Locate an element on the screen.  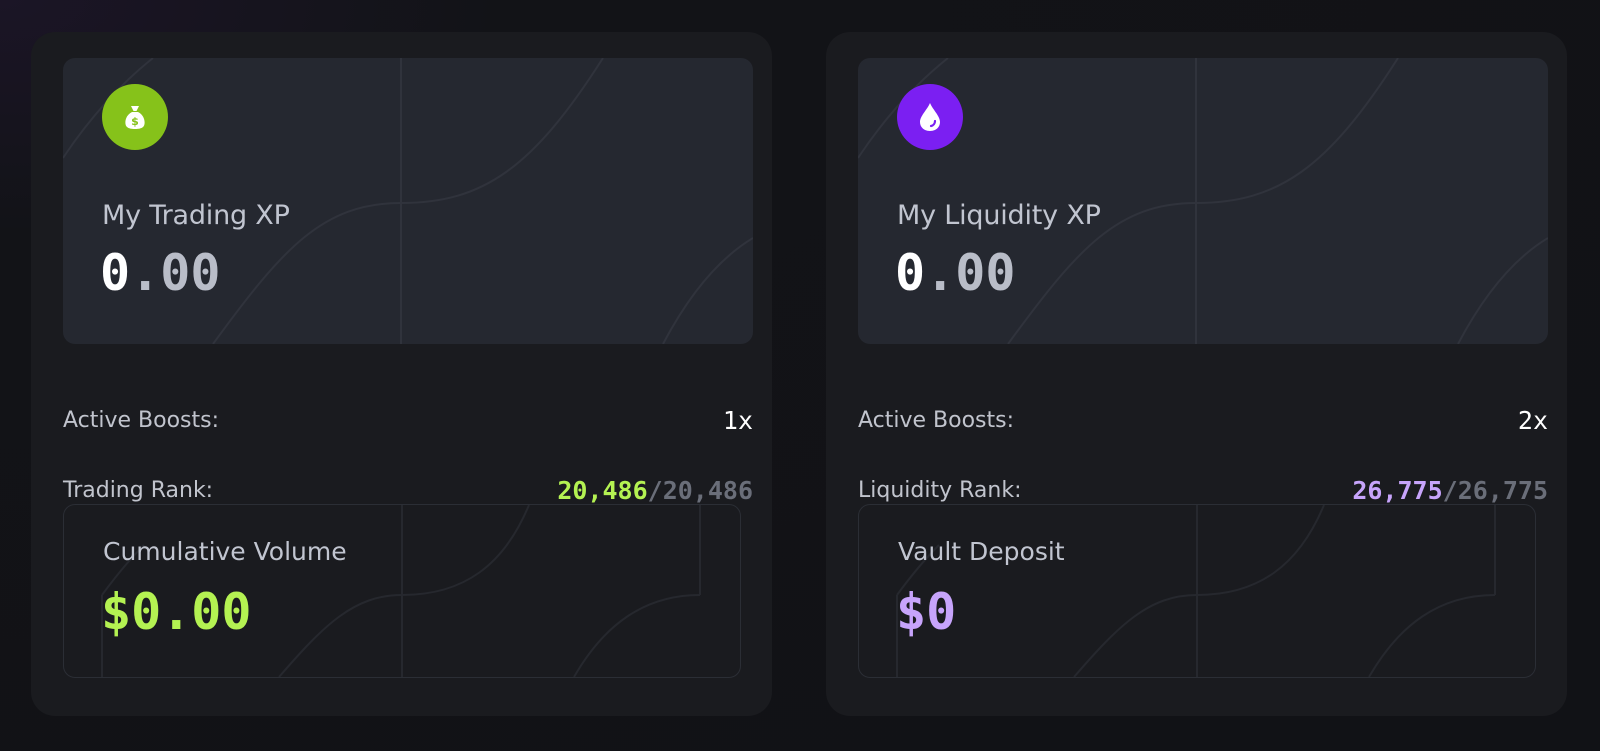
trading-xp-value: 0.00 is located at coordinates (160, 273).